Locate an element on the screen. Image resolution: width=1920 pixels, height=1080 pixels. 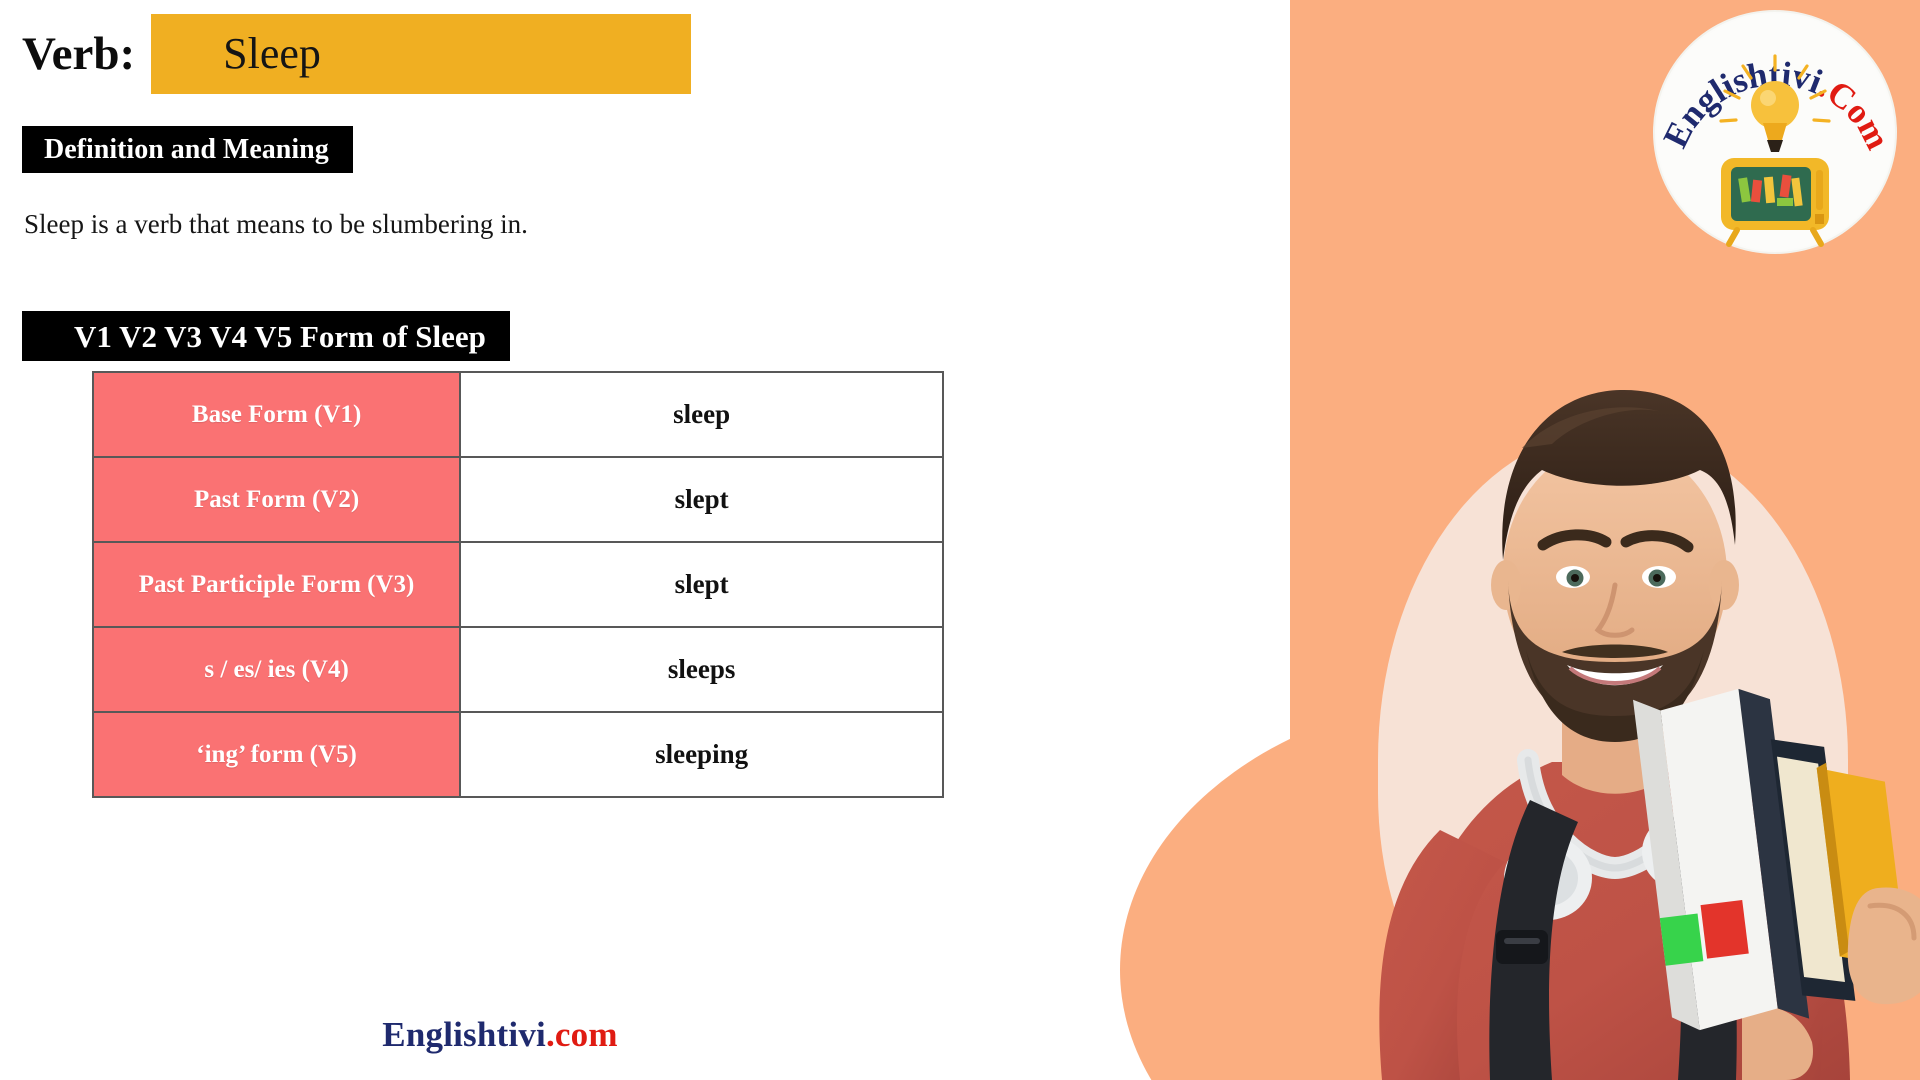
table-row: ‘ing’ form (V5) sleeping is located at coordinates (517, 754).